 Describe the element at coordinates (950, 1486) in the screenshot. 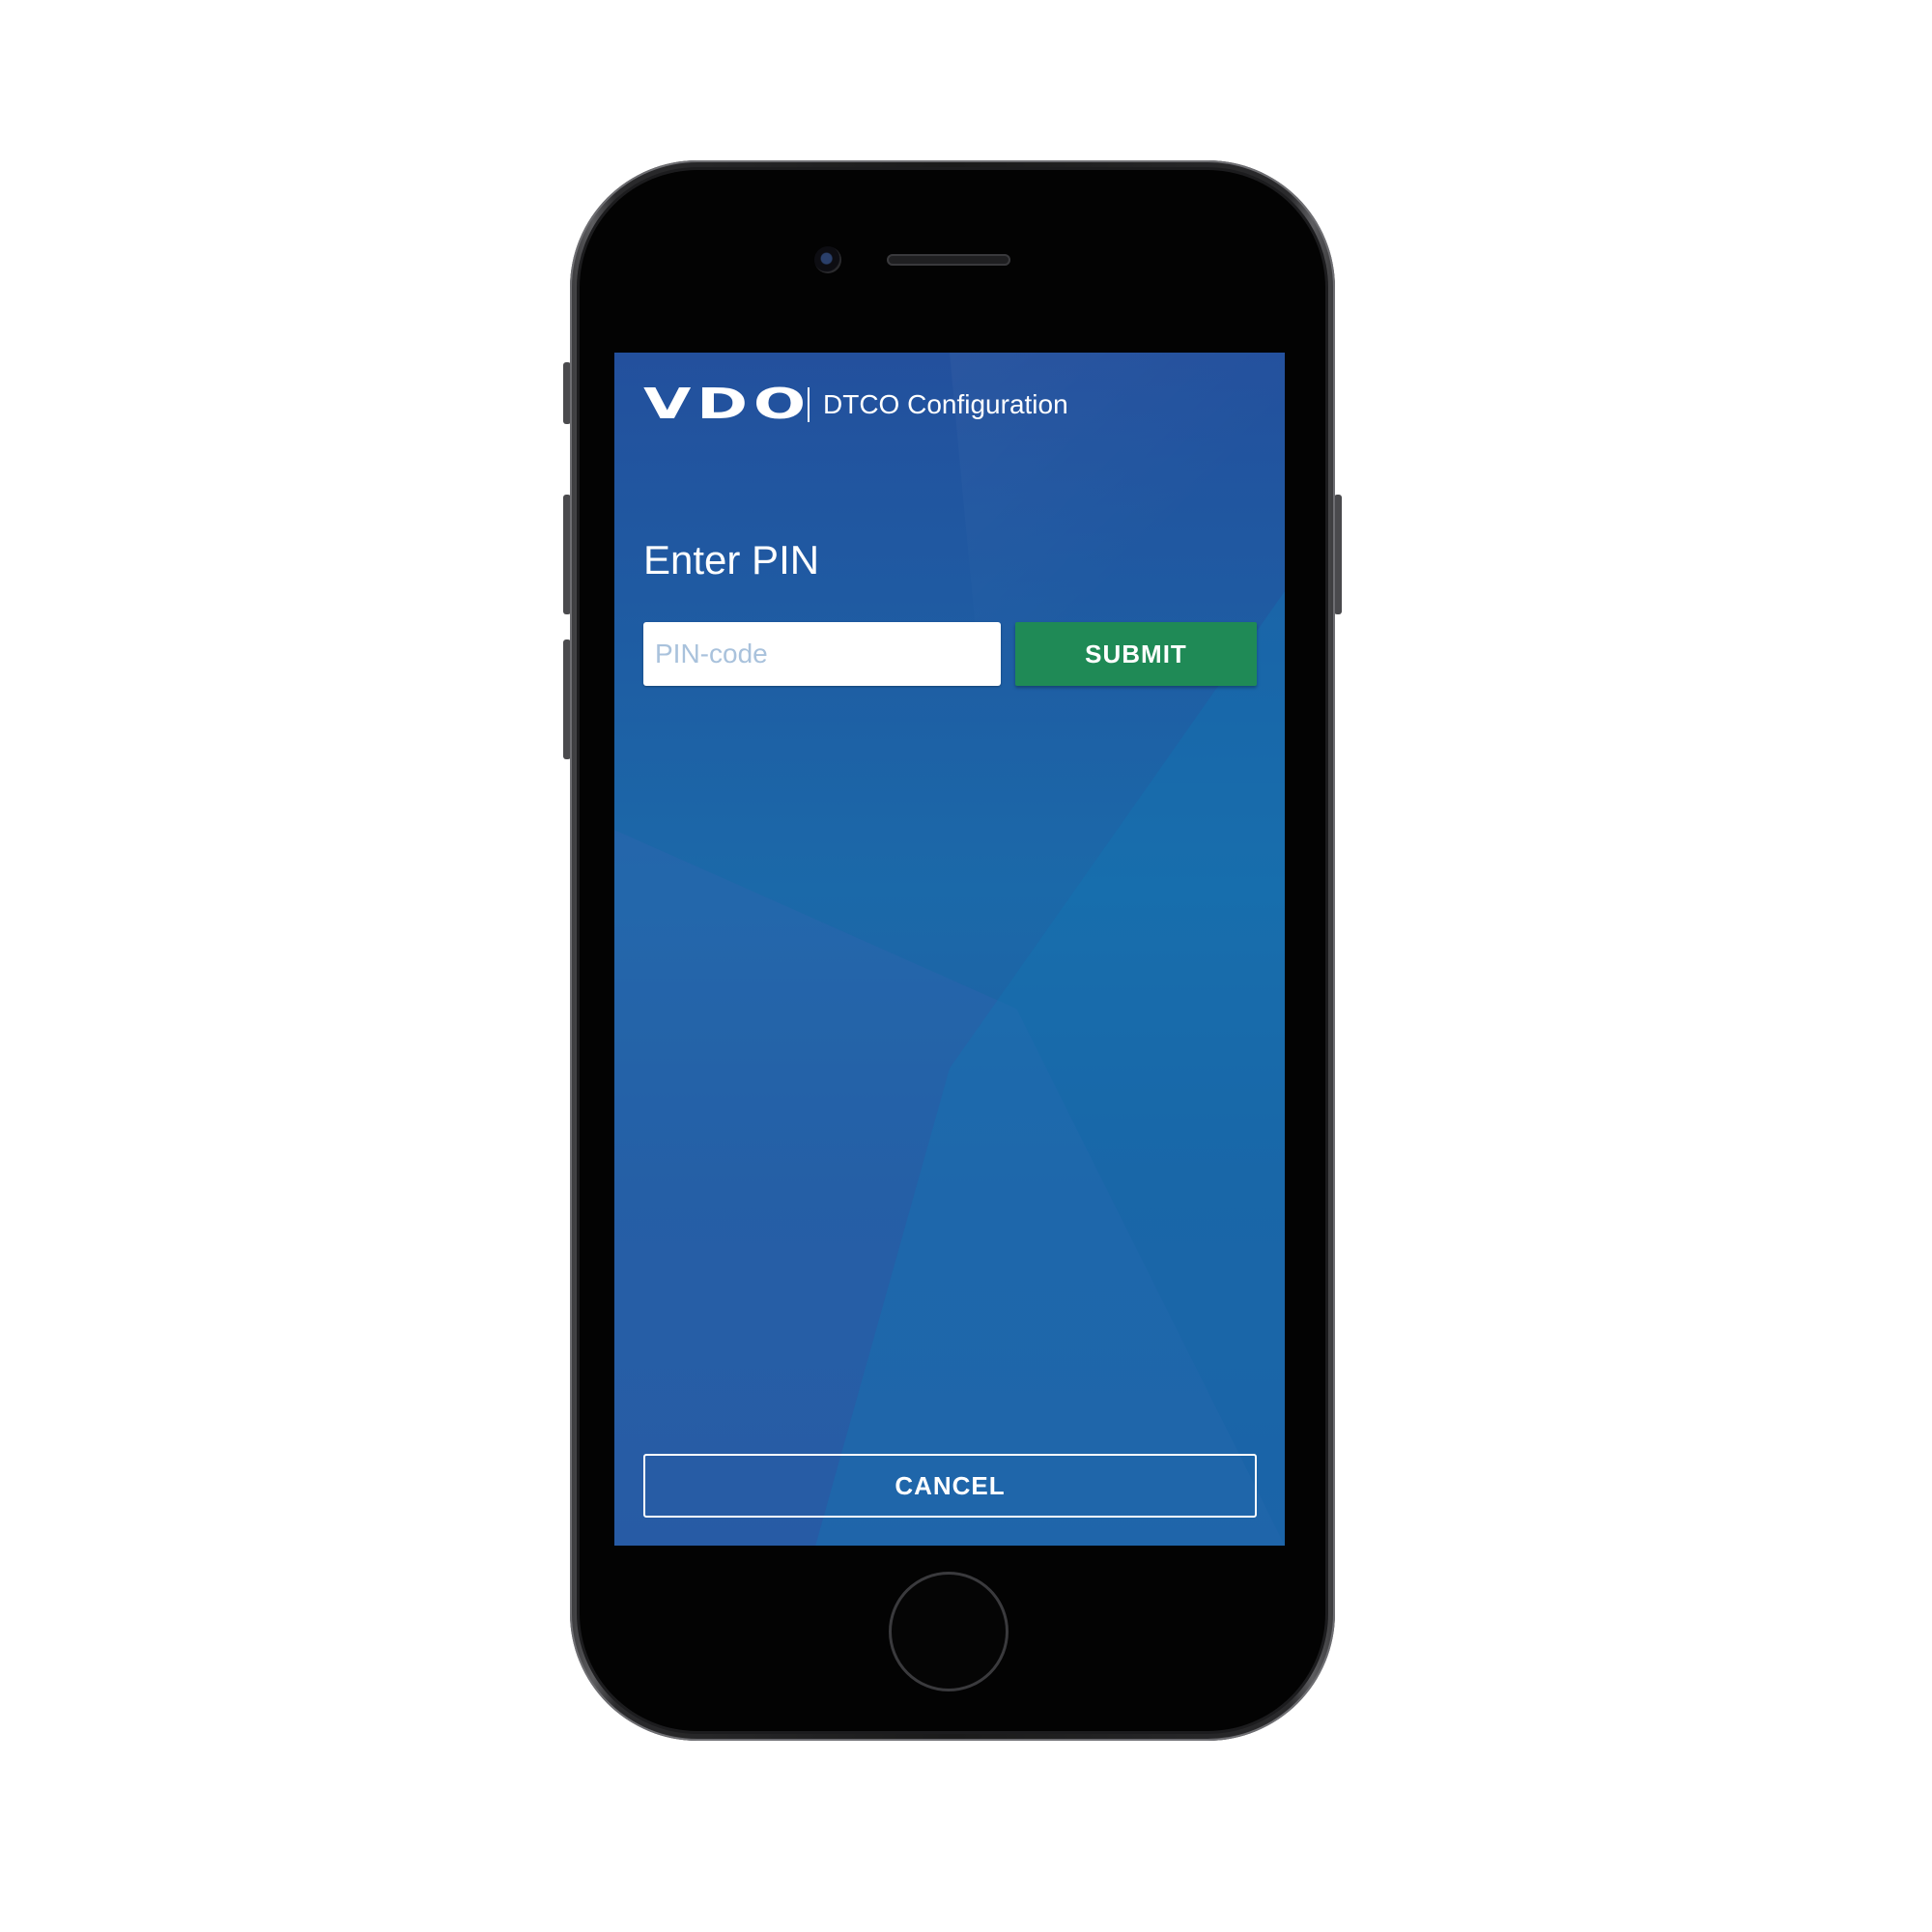

I see `cancel-button: CANCEL` at that location.